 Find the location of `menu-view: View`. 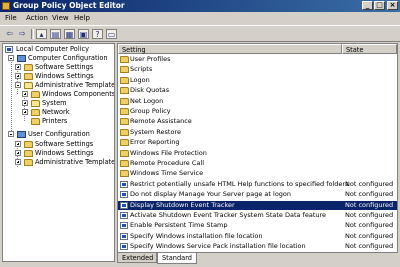

menu-view: View is located at coordinates (60, 18).